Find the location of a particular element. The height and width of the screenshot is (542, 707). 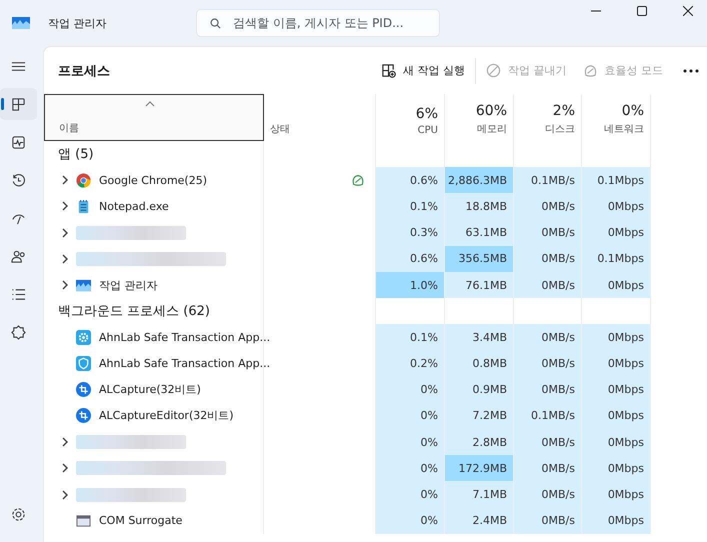

table-cell: 63.1MB is located at coordinates (479, 233).